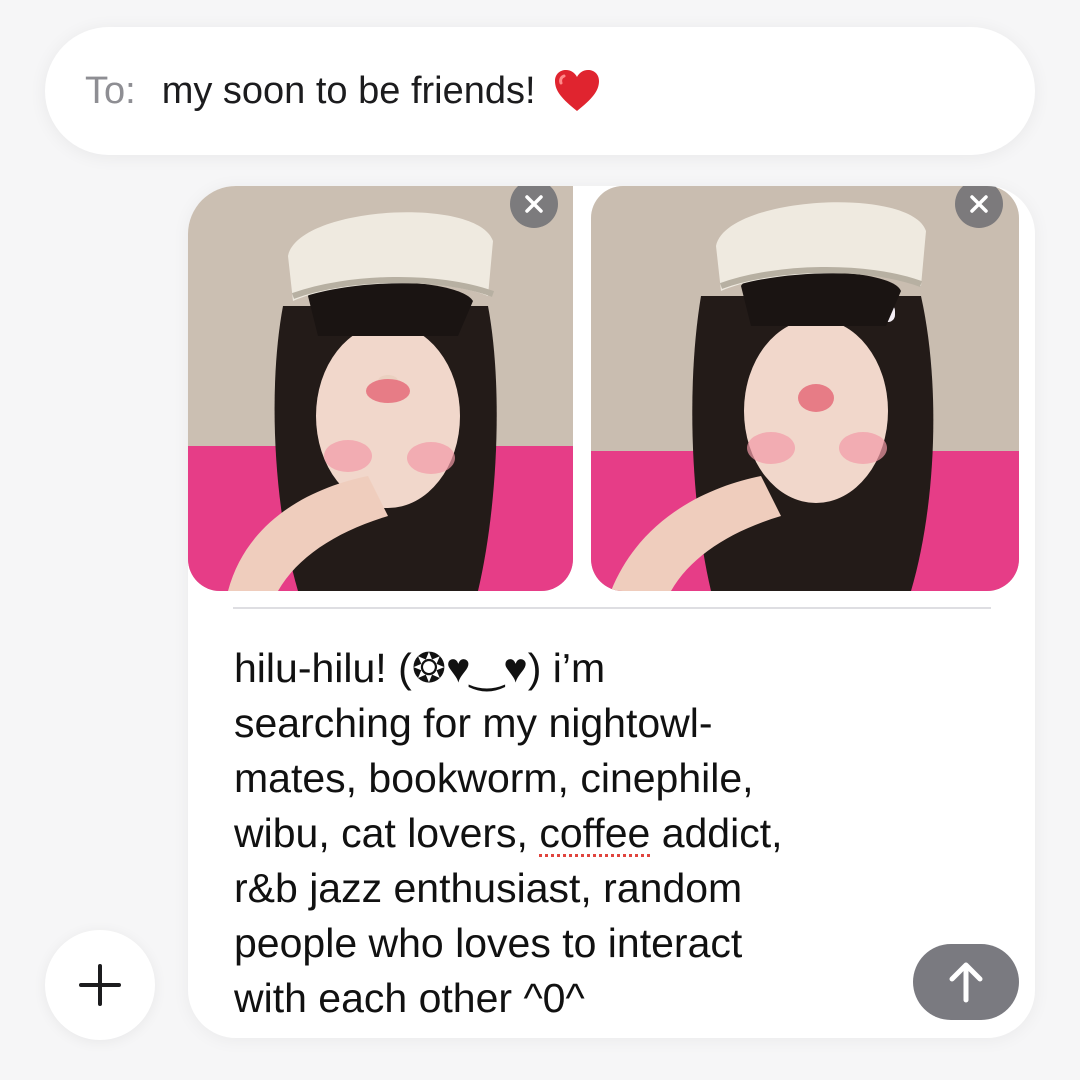 The height and width of the screenshot is (1080, 1080). What do you see at coordinates (540, 91) in the screenshot?
I see `recipient-field: To: my soon to be friends!` at bounding box center [540, 91].